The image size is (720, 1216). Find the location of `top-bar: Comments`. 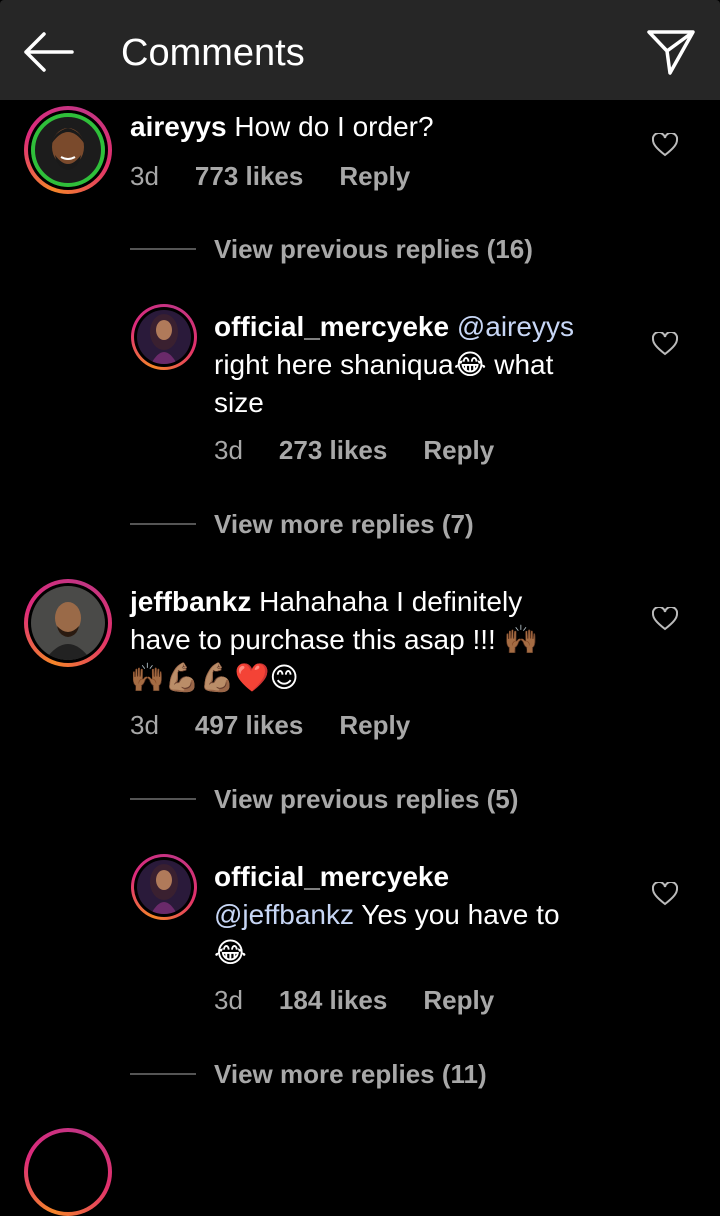

top-bar: Comments is located at coordinates (360, 50).